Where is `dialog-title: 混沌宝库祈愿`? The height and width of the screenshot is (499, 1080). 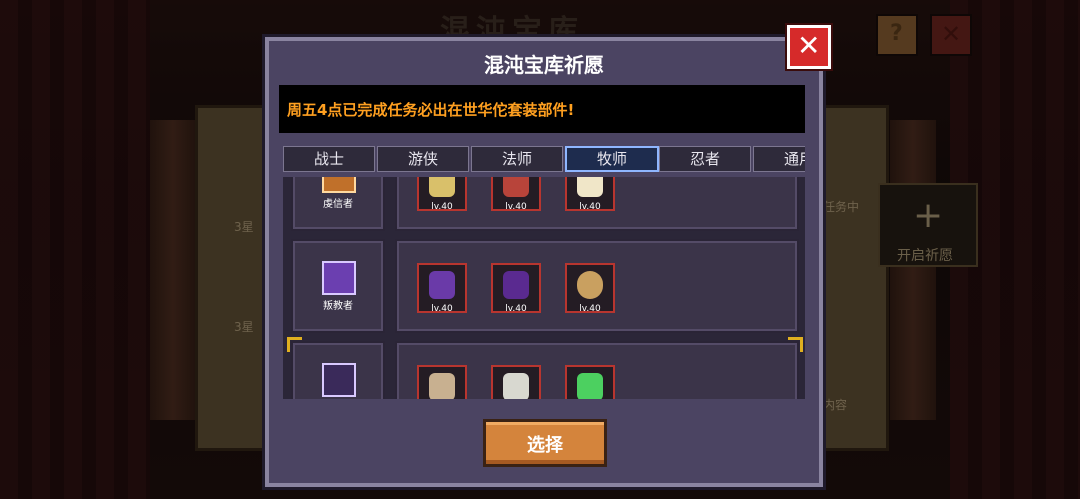
dialog-title: 混沌宝库祈愿 is located at coordinates (544, 65).